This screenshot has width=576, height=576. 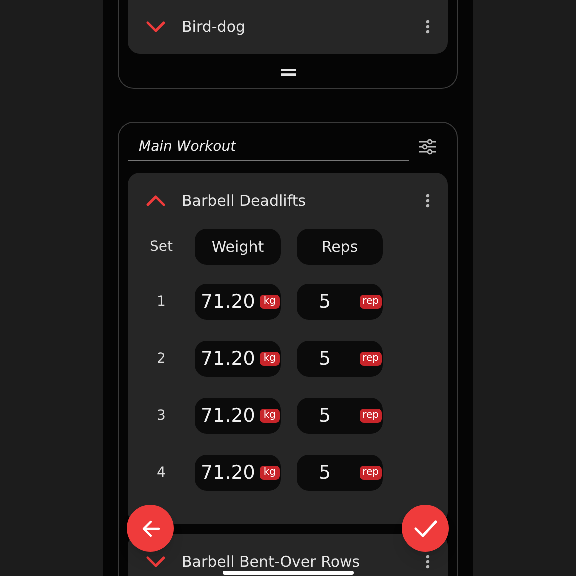 What do you see at coordinates (244, 201) in the screenshot?
I see `exercise-name: Barbell Deadlifts` at bounding box center [244, 201].